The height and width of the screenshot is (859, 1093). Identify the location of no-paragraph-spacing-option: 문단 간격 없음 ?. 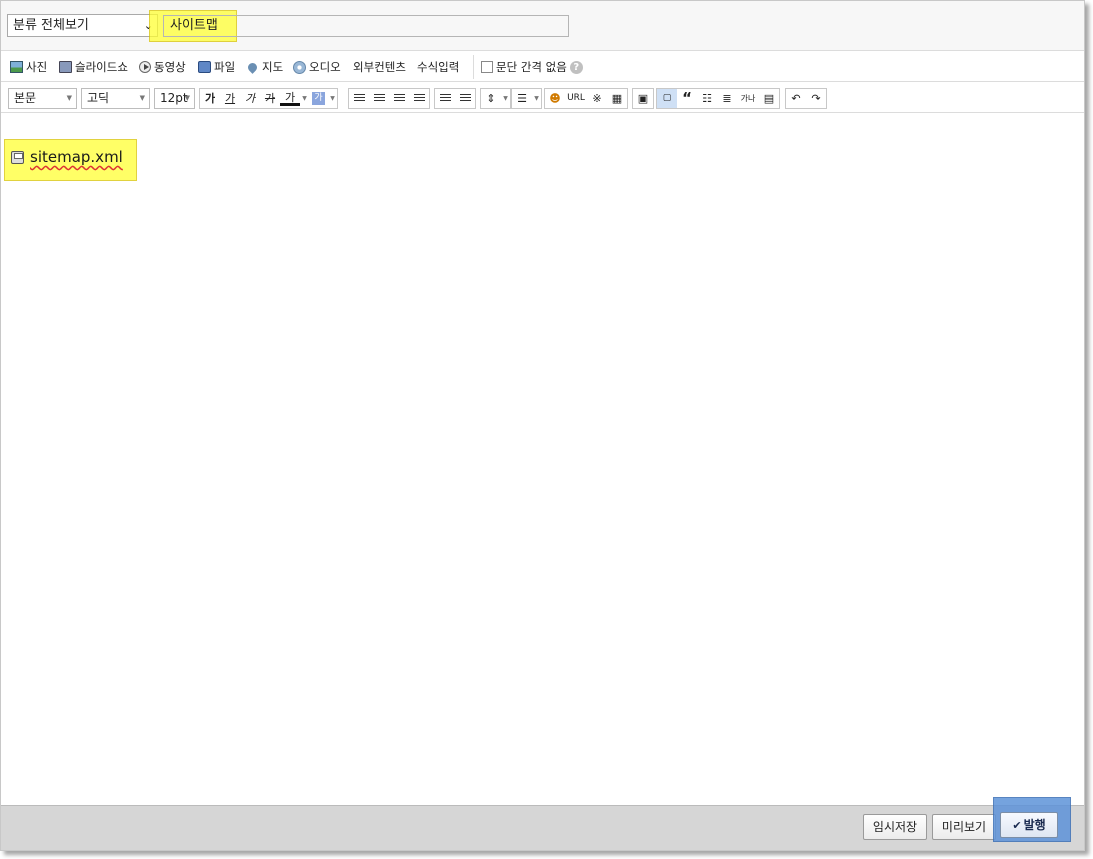
(532, 67).